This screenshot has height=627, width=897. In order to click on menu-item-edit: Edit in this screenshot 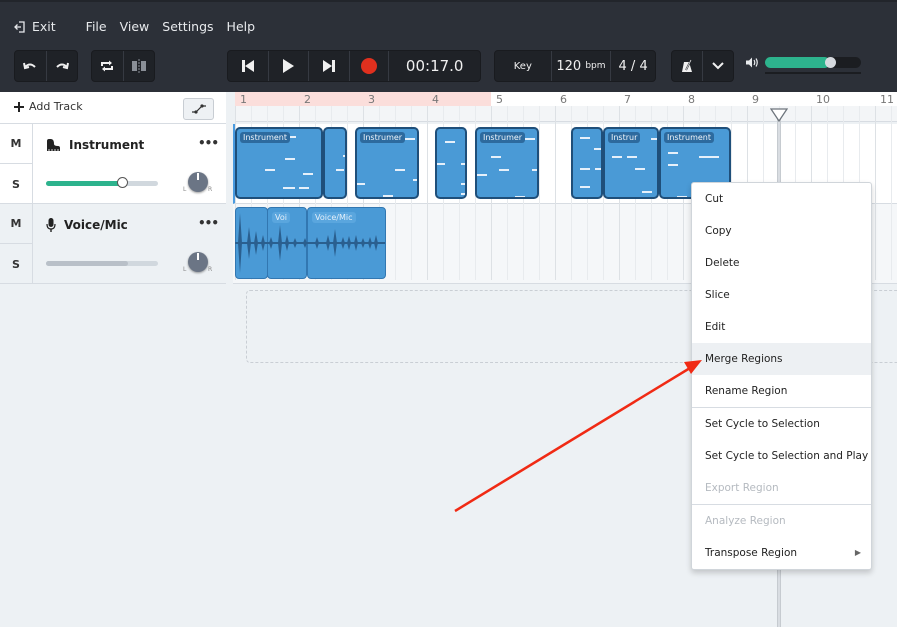, I will do `click(781, 327)`.